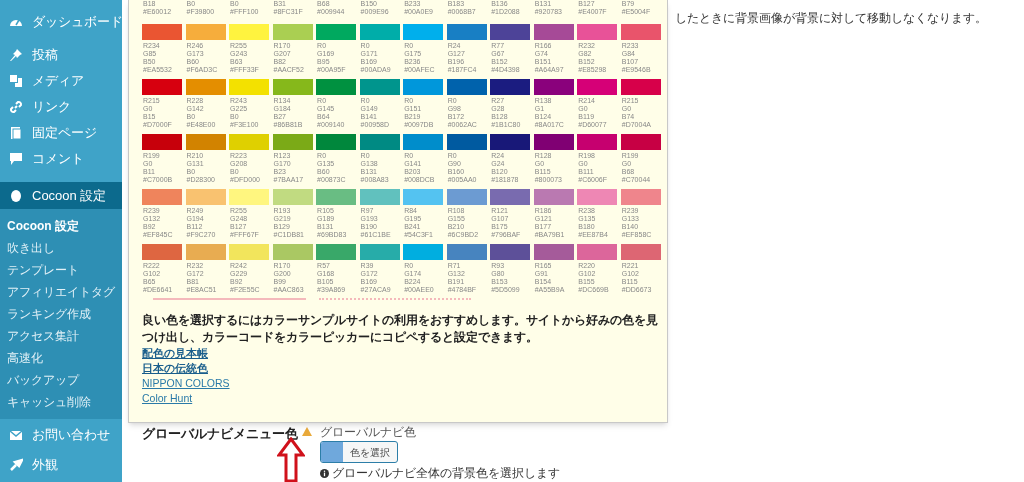 This screenshot has width=1024, height=482. What do you see at coordinates (186, 383) in the screenshot?
I see `link: NIPPON COLORS` at bounding box center [186, 383].